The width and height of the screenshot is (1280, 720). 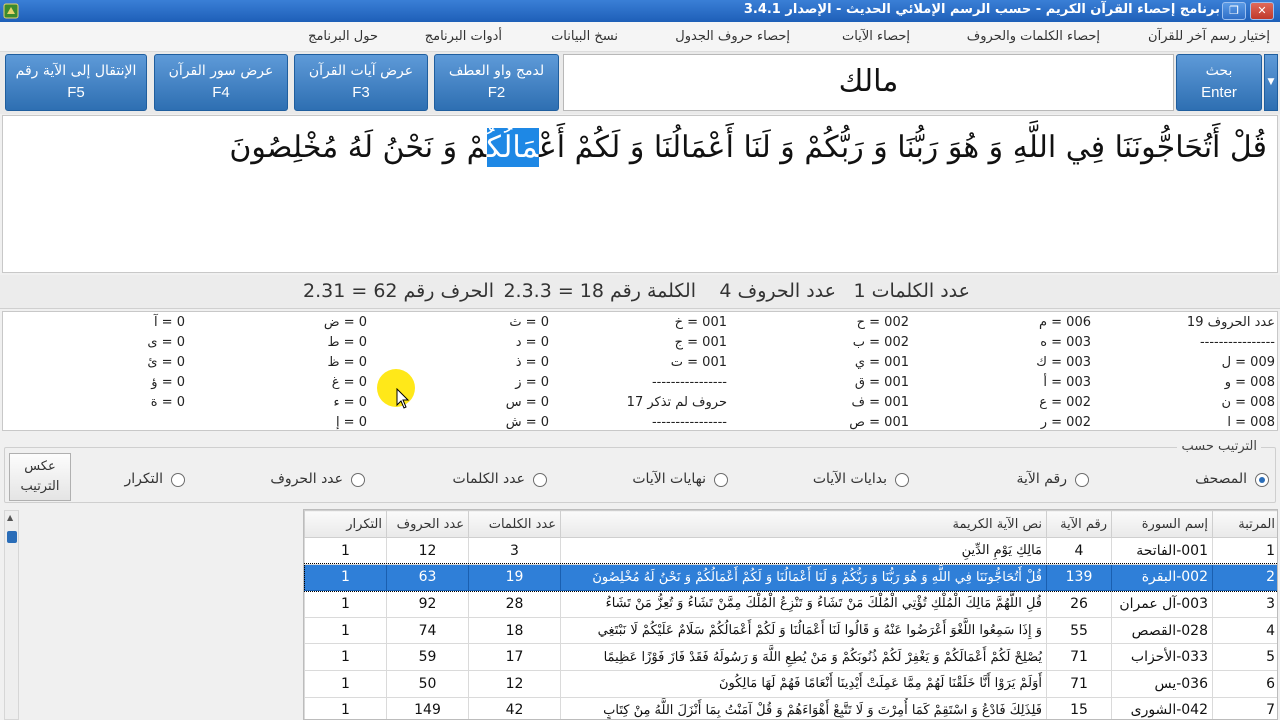 I want to click on count-cell: عدد الحروف 19, so click(x=1230, y=322).